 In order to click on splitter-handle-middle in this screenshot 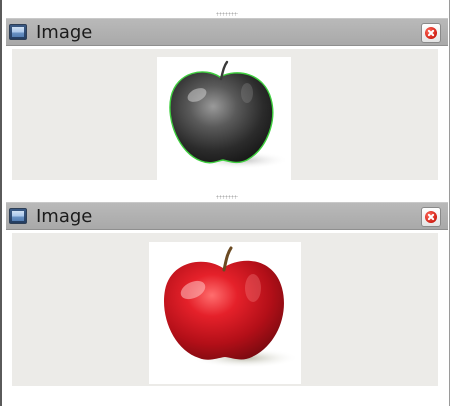, I will do `click(227, 197)`.